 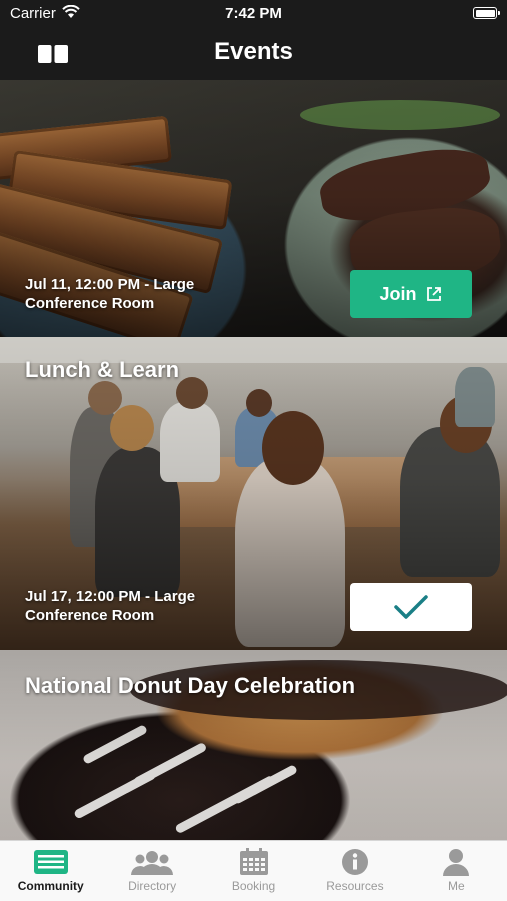 I want to click on join-button-label: Join, so click(x=398, y=293).